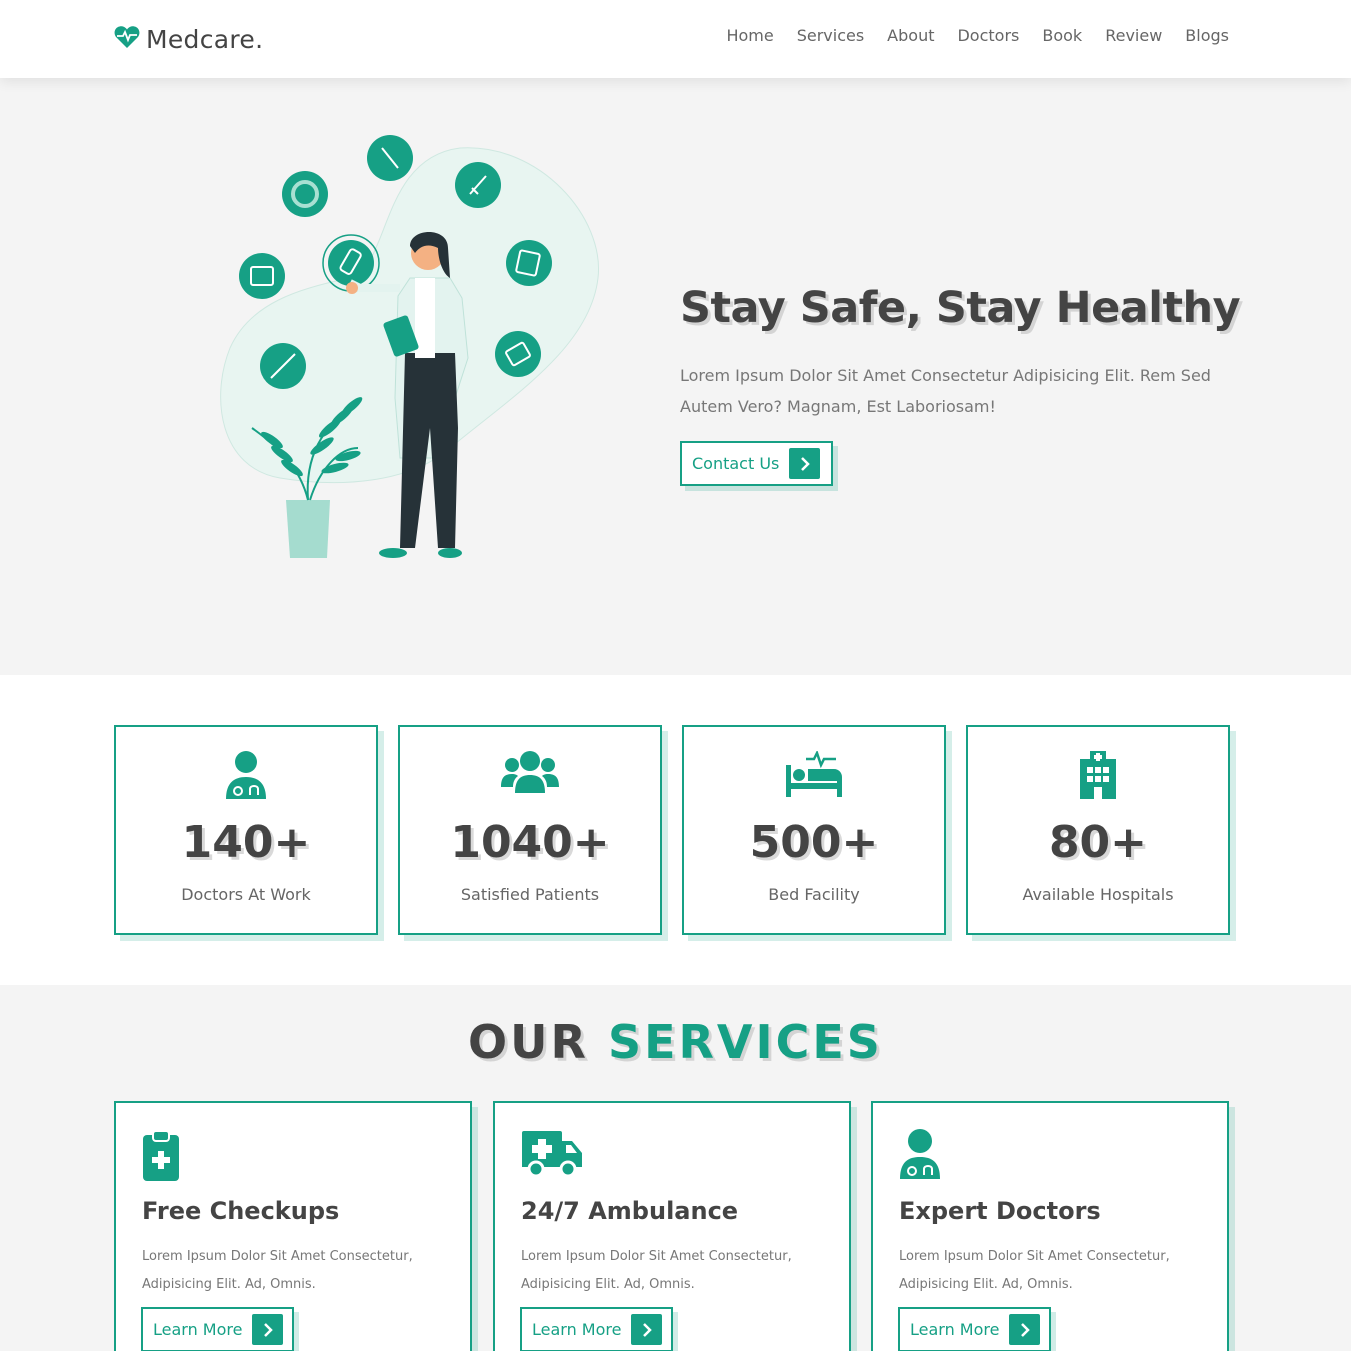  What do you see at coordinates (246, 842) in the screenshot?
I see `stat-value: 140+` at bounding box center [246, 842].